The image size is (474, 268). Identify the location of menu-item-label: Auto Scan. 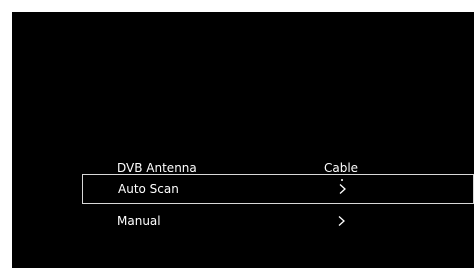
(148, 189).